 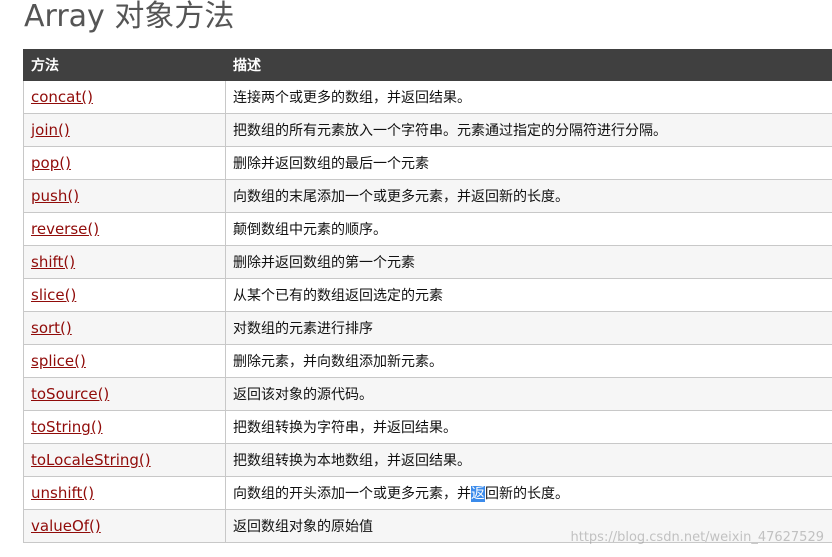 What do you see at coordinates (124, 262) in the screenshot?
I see `method-cell: shift()` at bounding box center [124, 262].